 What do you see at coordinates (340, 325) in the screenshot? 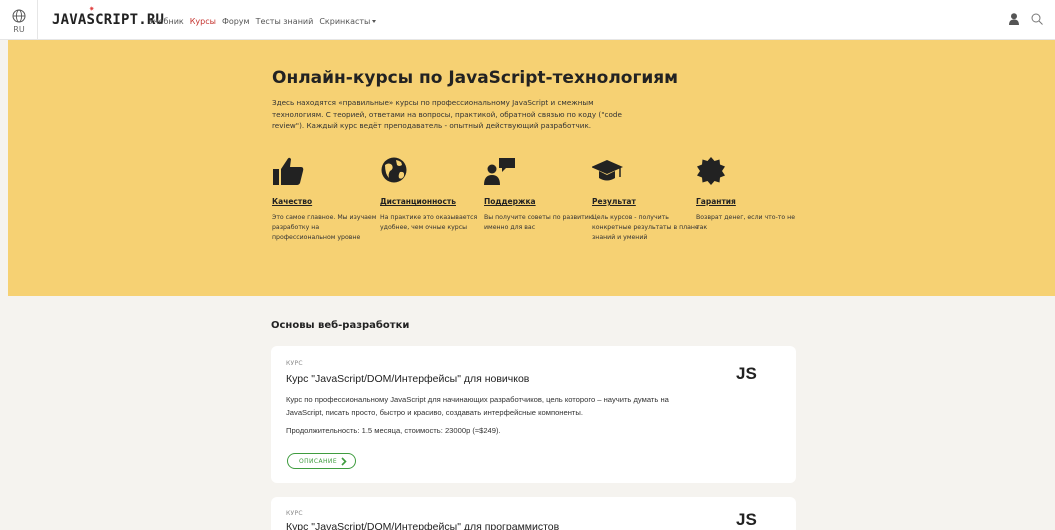
I see `section-title: Основы веб-разработки` at bounding box center [340, 325].